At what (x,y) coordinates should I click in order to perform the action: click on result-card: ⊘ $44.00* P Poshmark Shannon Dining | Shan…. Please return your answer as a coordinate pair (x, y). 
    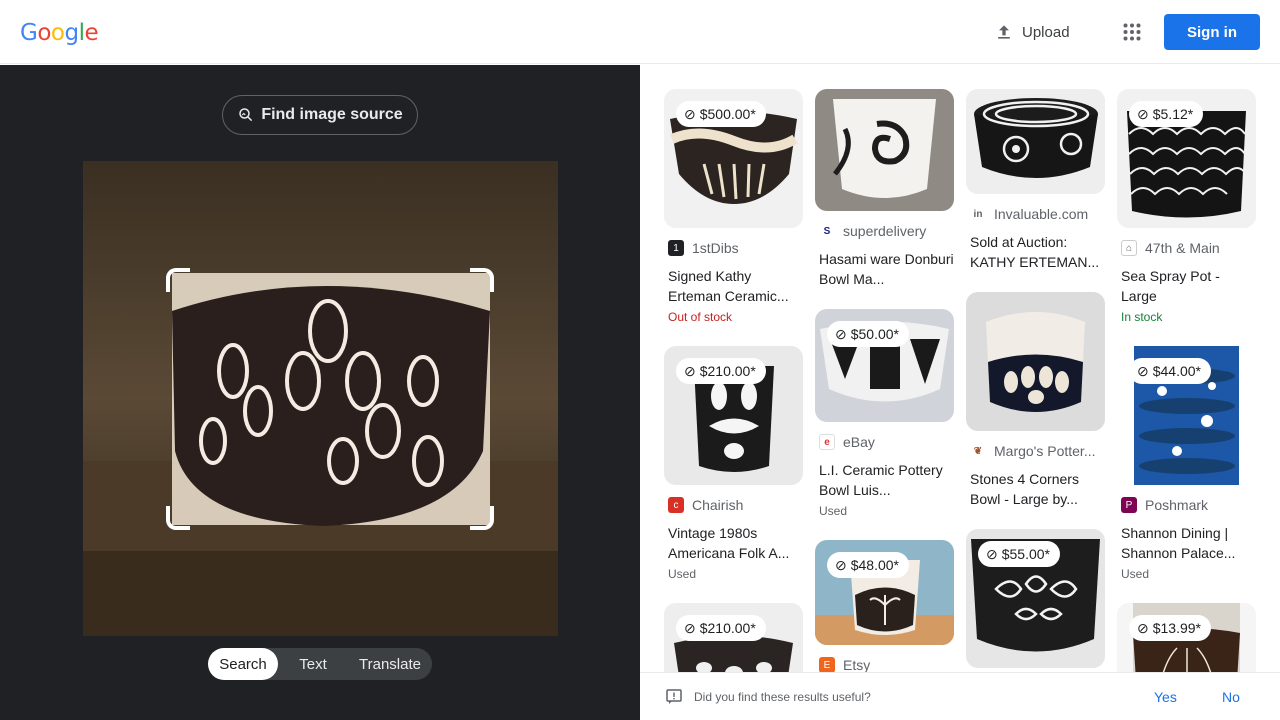
    Looking at the image, I should click on (1186, 463).